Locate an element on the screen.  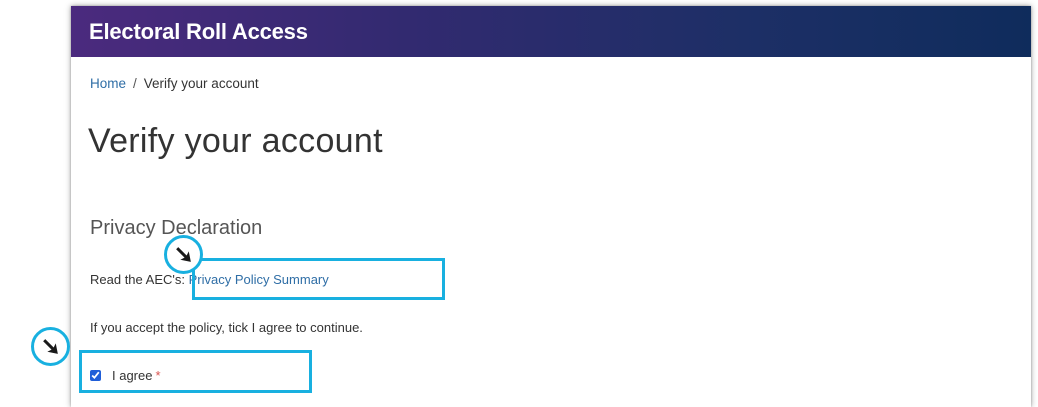
breadcrumb-home-link: Home is located at coordinates (108, 83).